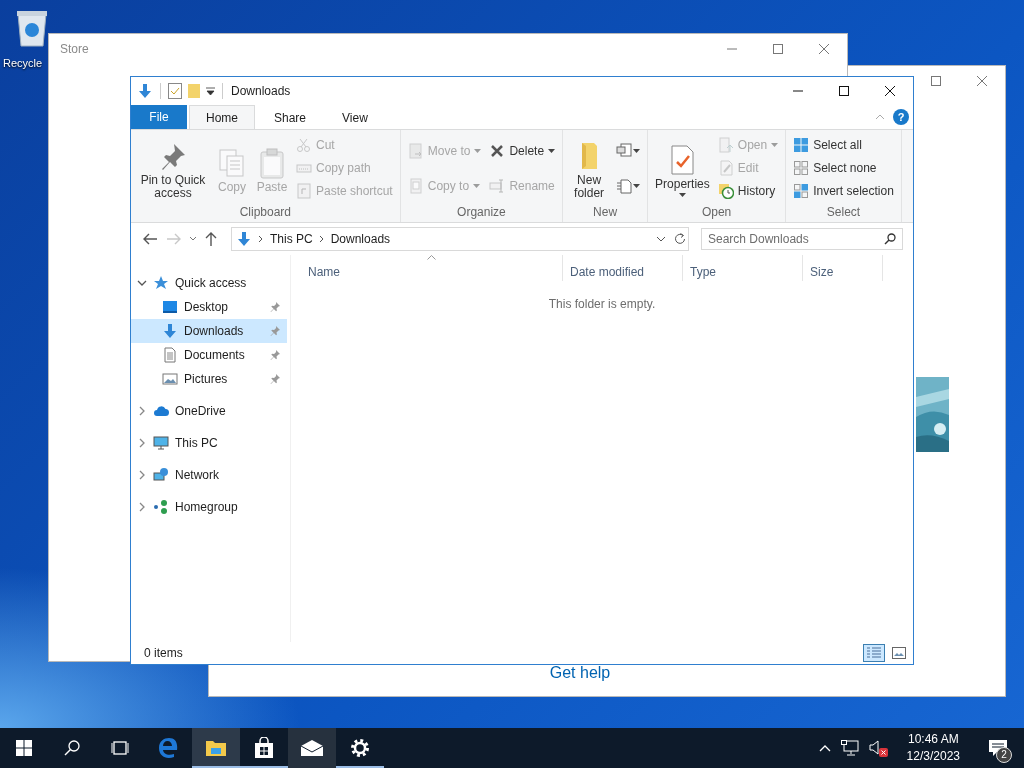 The image size is (1024, 768). What do you see at coordinates (933, 748) in the screenshot?
I see `clock: 10:46 AM 12/3/2023` at bounding box center [933, 748].